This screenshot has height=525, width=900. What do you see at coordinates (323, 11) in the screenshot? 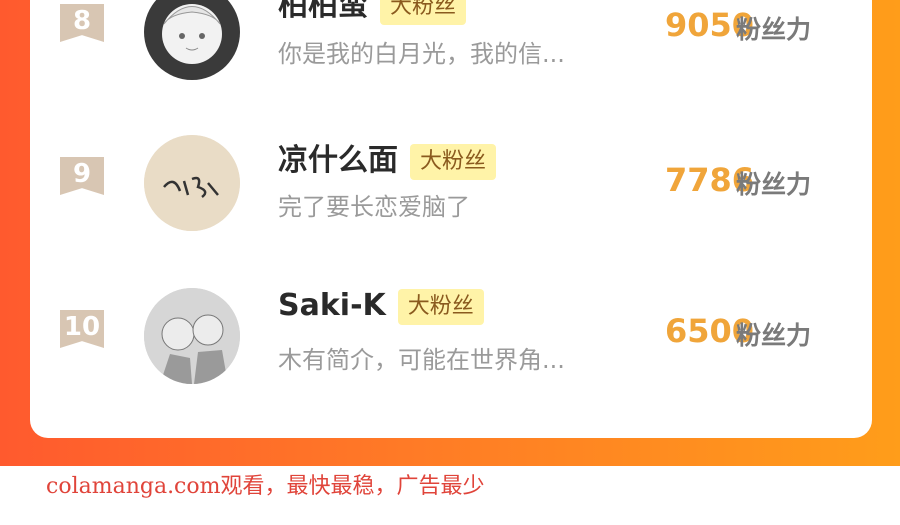
I see `user-name-text: 柏柏蛮` at bounding box center [323, 11].